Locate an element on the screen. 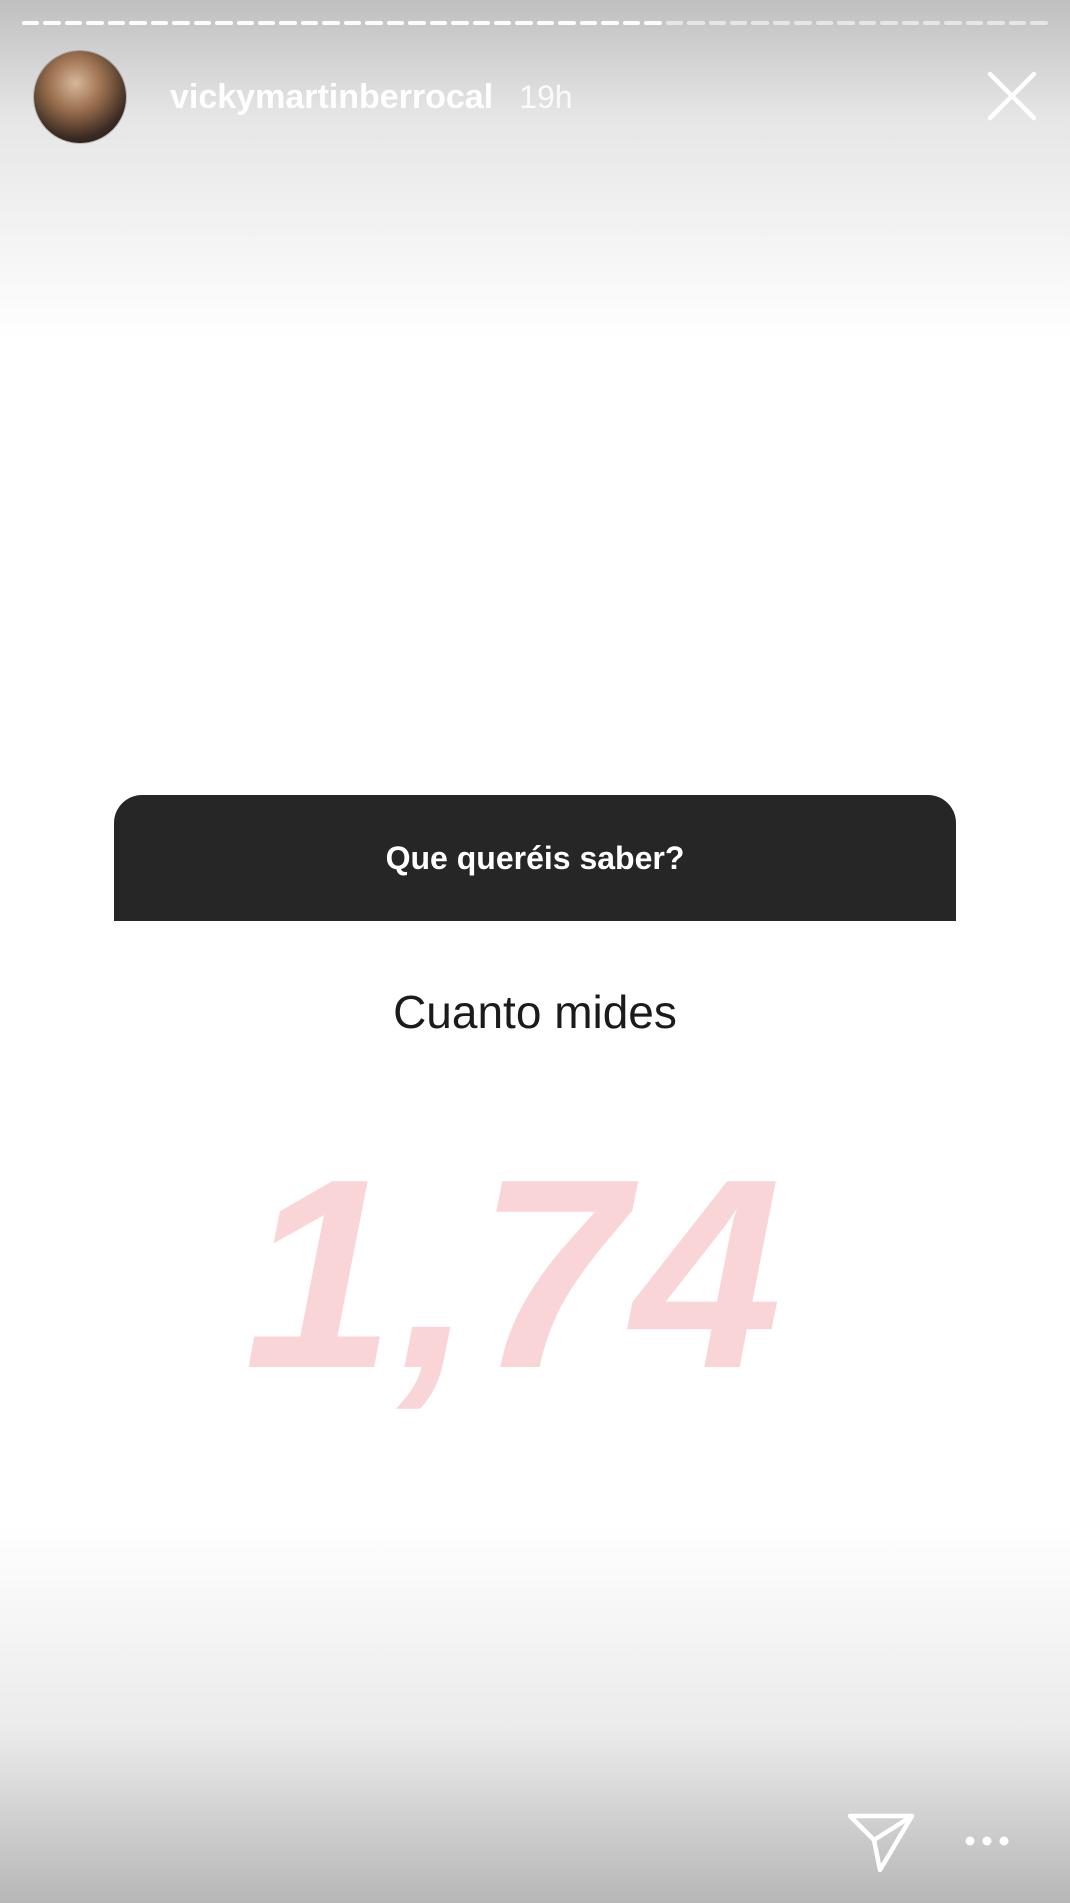 Image resolution: width=1070 pixels, height=1903 pixels. asked-question: Cuanto mides is located at coordinates (535, 1012).